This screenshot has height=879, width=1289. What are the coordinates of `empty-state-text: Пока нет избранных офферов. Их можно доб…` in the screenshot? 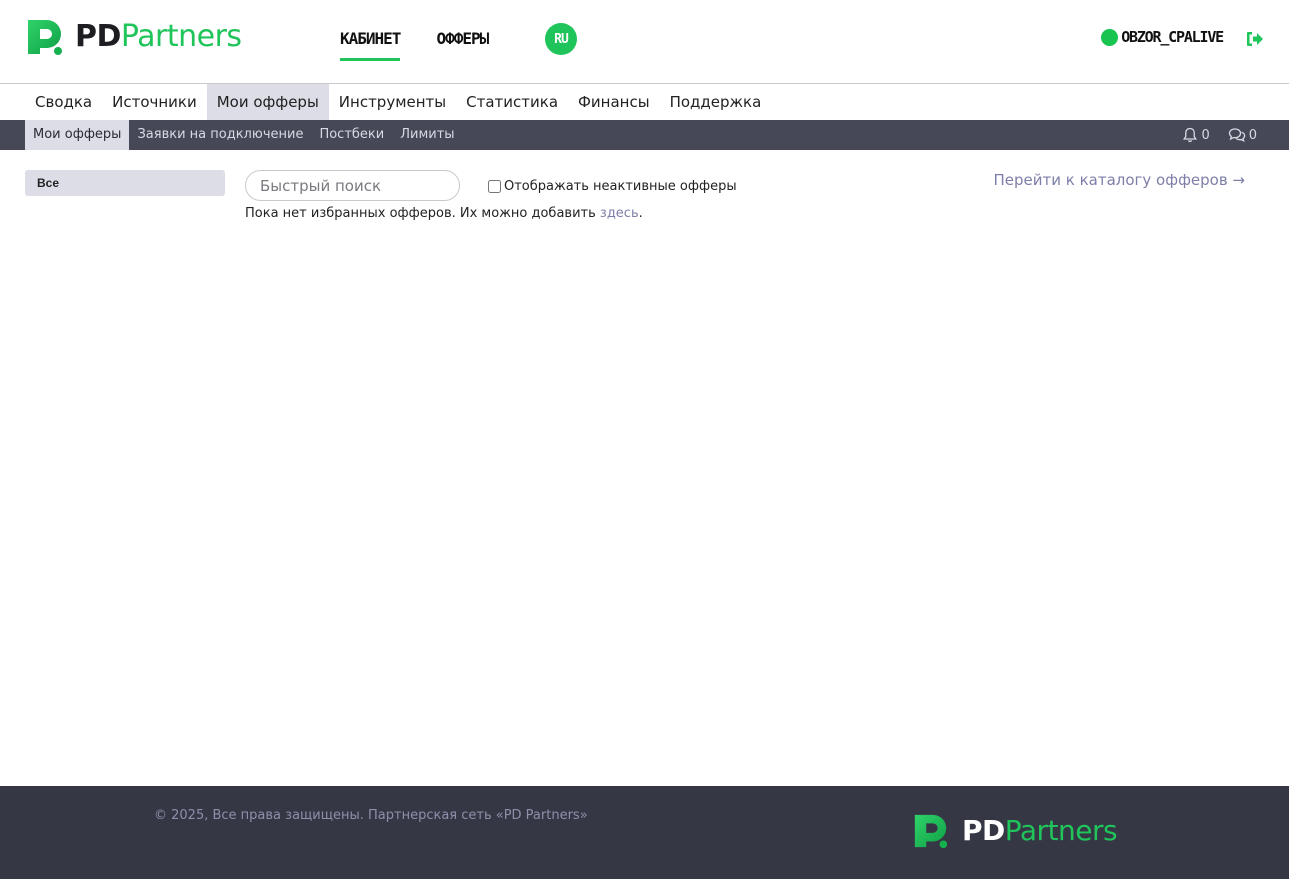 It's located at (422, 213).